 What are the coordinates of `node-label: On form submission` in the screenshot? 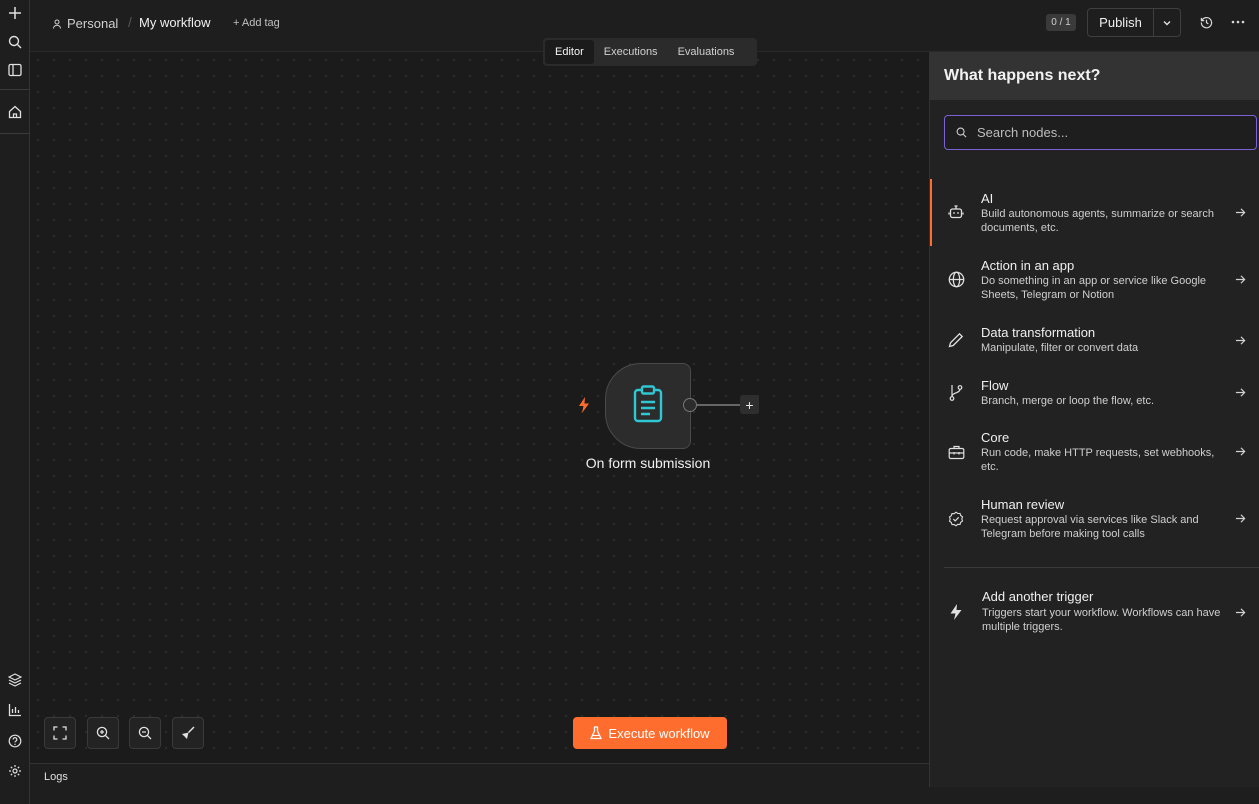 It's located at (648, 463).